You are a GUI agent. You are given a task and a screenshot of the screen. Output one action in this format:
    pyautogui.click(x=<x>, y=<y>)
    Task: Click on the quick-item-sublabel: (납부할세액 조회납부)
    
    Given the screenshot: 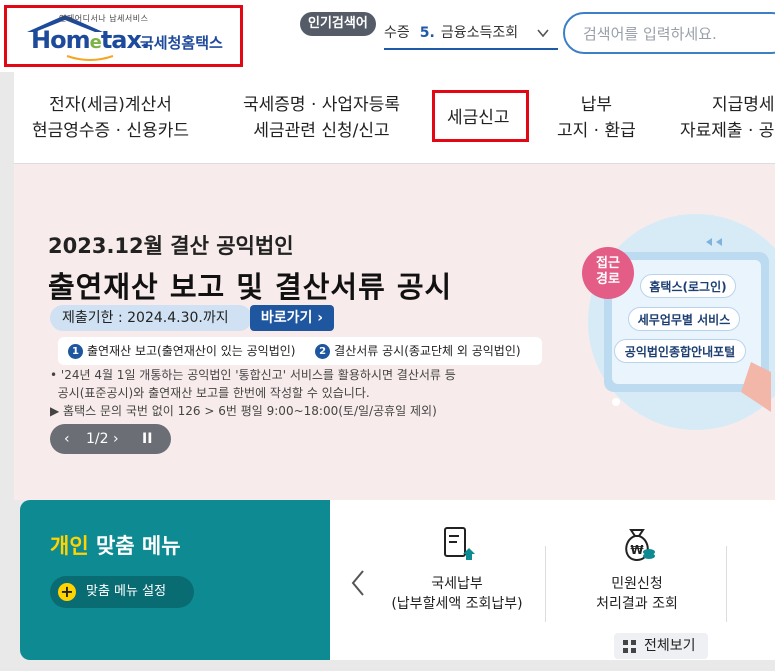 What is the action you would take?
    pyautogui.click(x=457, y=604)
    